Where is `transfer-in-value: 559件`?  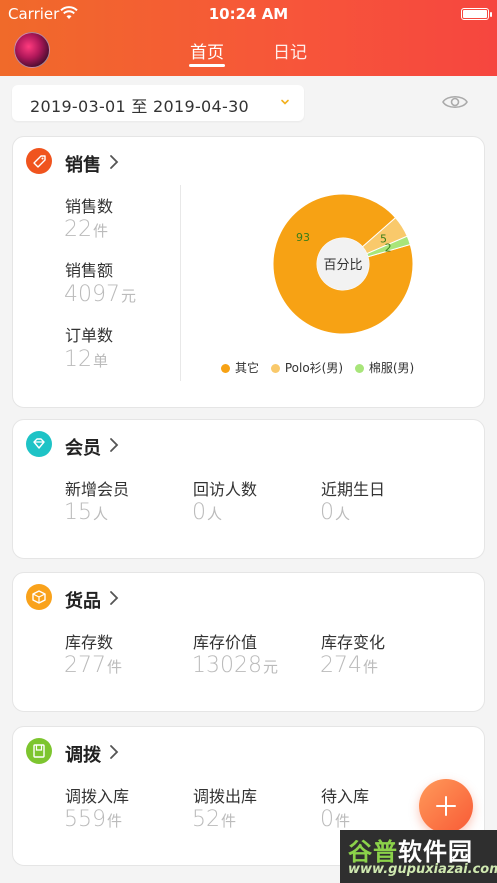 transfer-in-value: 559件 is located at coordinates (93, 819).